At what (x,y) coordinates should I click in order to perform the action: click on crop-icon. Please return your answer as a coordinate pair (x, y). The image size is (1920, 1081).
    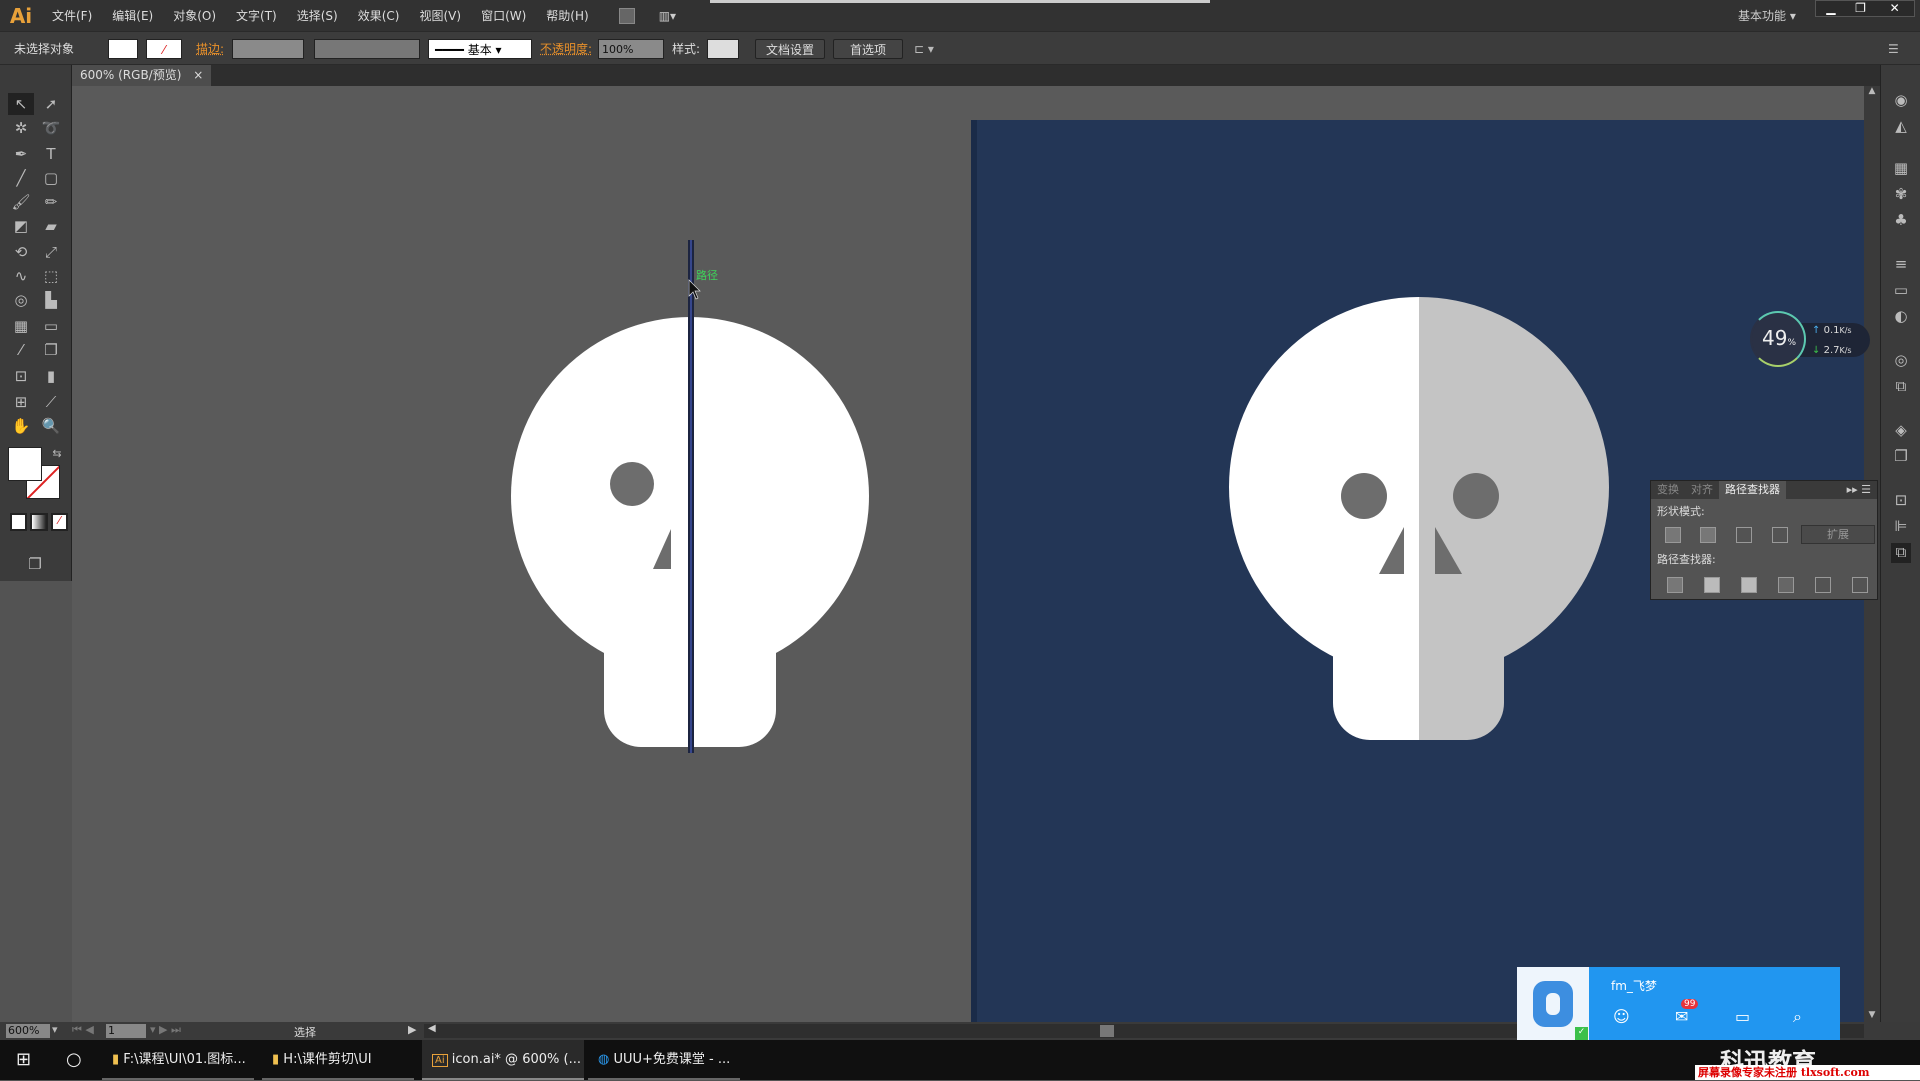
    Looking at the image, I should click on (1786, 585).